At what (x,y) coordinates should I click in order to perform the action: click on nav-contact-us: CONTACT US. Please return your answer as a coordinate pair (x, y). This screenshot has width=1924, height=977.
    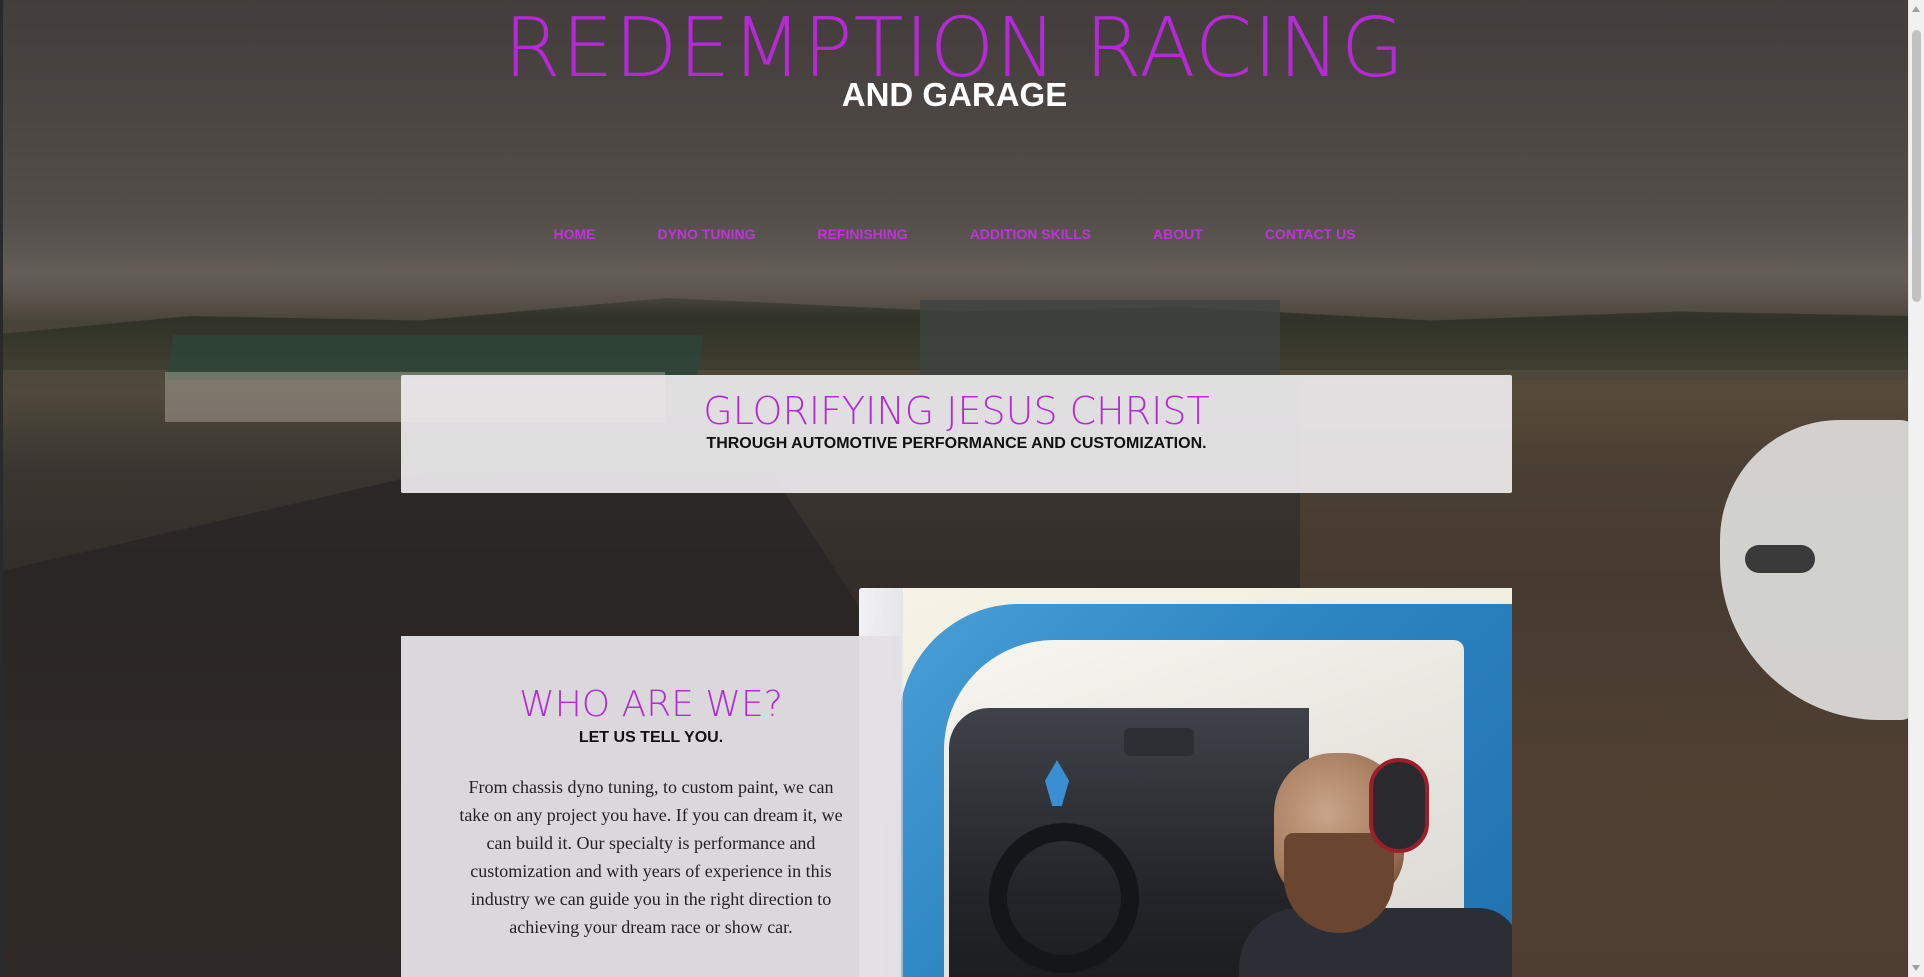
    Looking at the image, I should click on (1310, 234).